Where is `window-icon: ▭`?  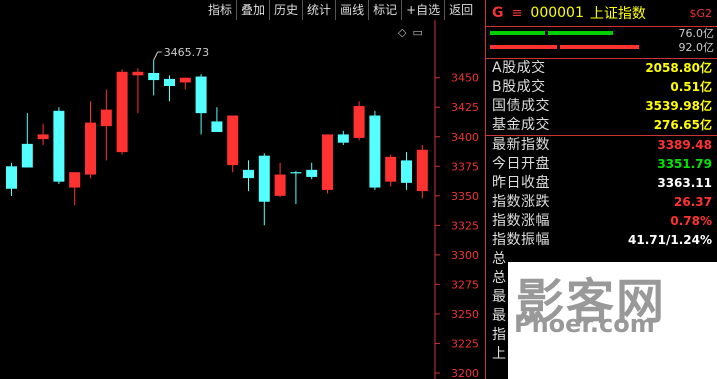
window-icon: ▭ is located at coordinates (417, 32).